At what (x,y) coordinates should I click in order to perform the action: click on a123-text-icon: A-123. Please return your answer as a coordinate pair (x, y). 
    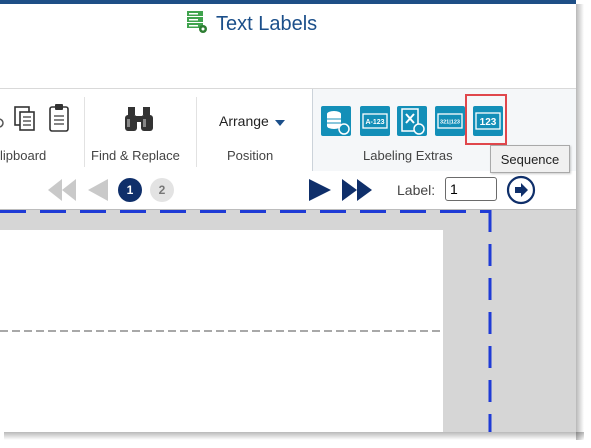
    Looking at the image, I should click on (375, 121).